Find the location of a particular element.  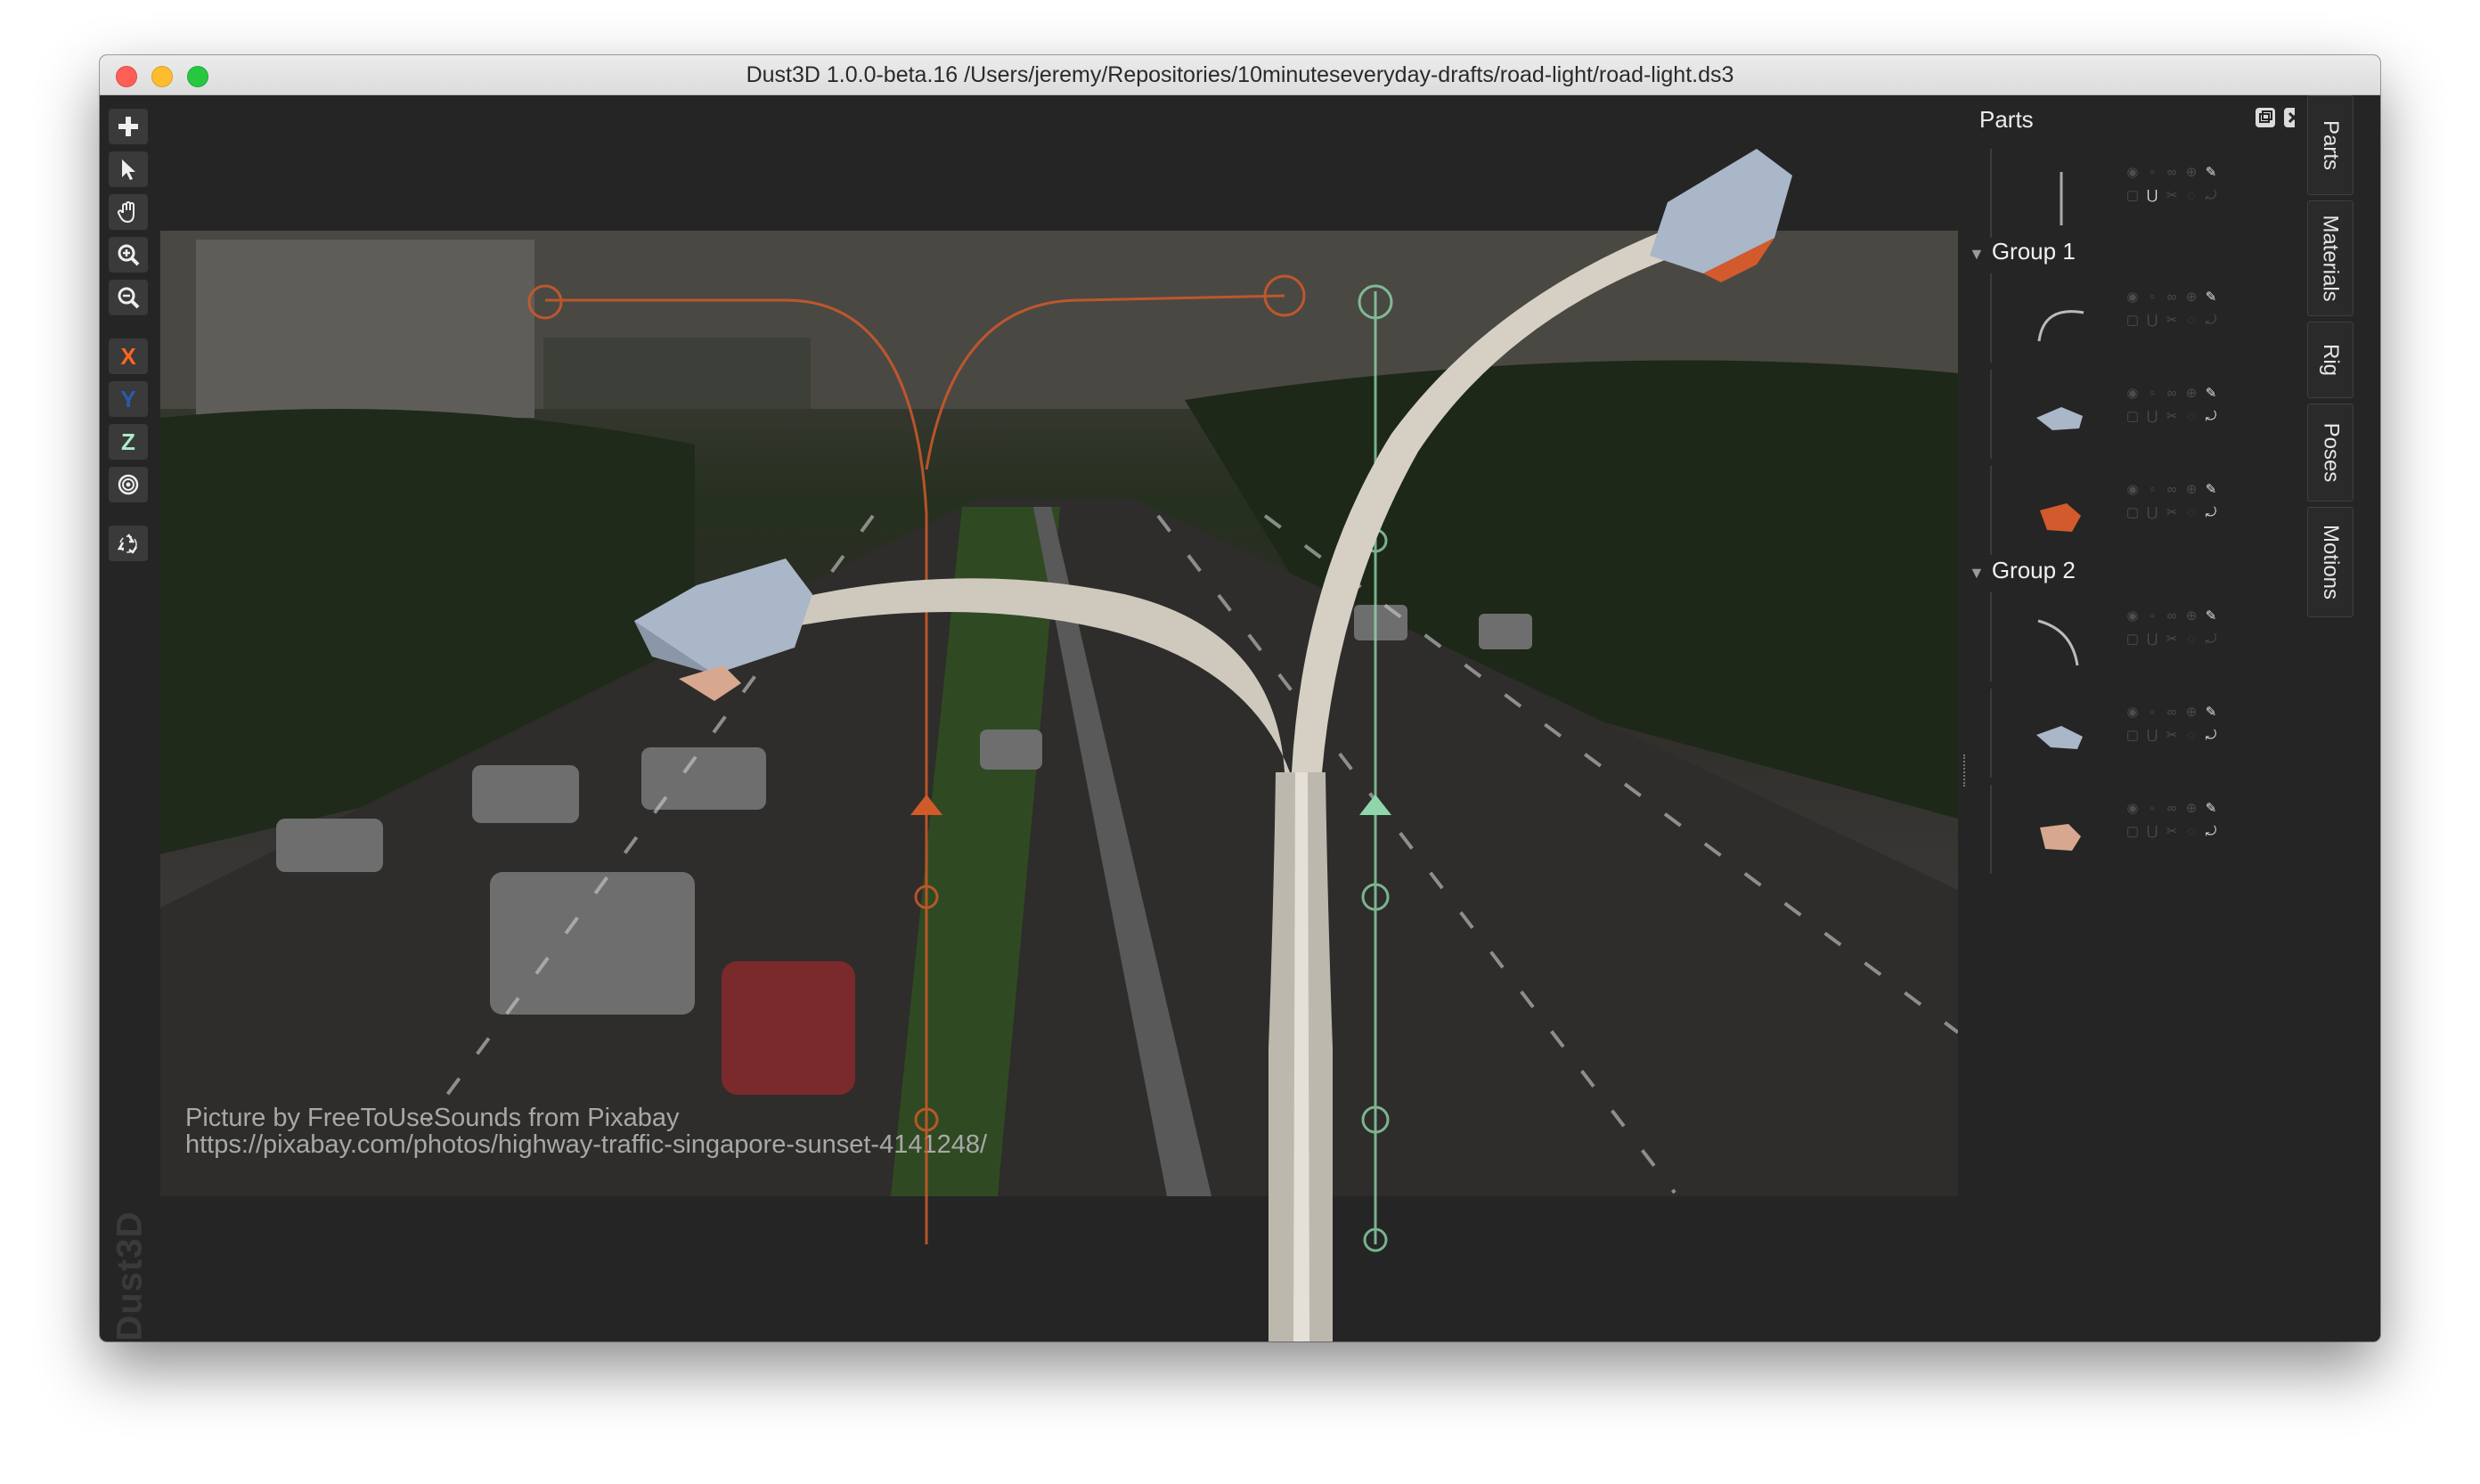

side-profile-marker is located at coordinates (1375, 805).